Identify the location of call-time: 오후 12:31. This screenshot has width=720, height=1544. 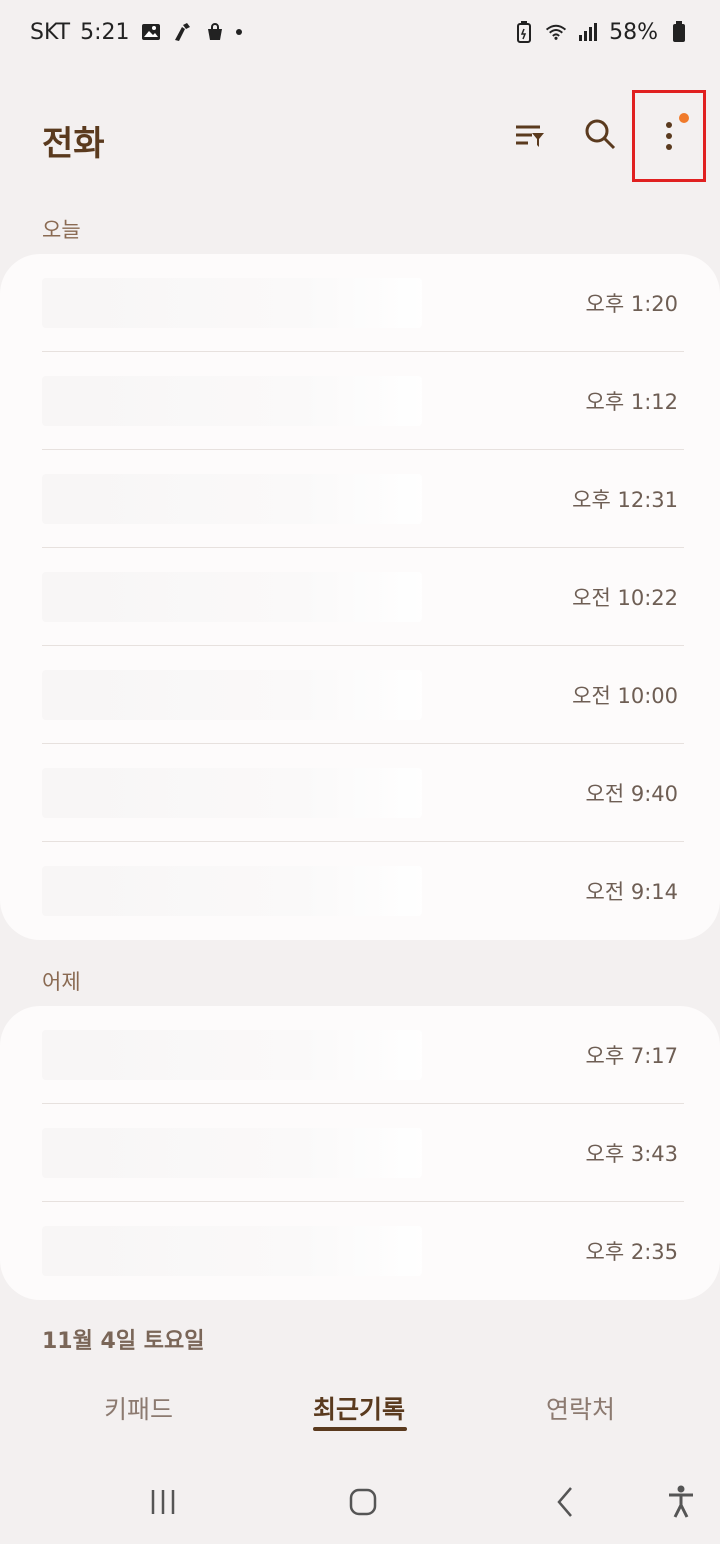
(625, 500).